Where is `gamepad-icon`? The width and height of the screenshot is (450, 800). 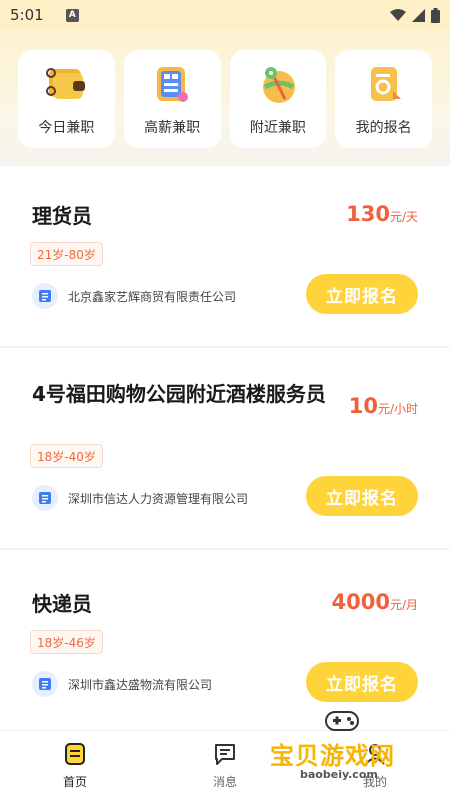 gamepad-icon is located at coordinates (342, 721).